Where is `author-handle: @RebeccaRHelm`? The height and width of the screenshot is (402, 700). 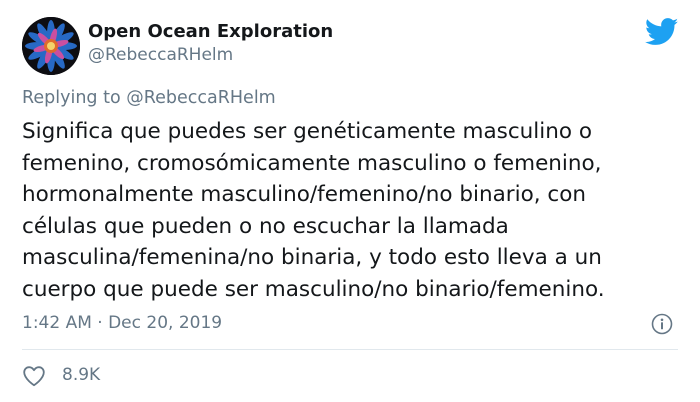
author-handle: @RebeccaRHelm is located at coordinates (160, 55).